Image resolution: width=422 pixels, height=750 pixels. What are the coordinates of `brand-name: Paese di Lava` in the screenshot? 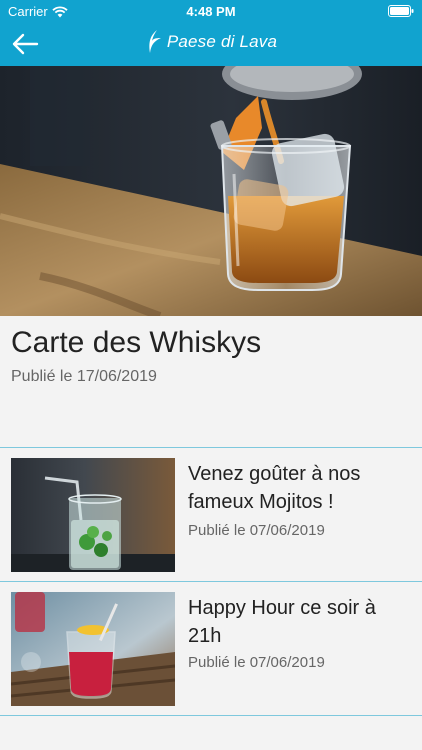 It's located at (222, 41).